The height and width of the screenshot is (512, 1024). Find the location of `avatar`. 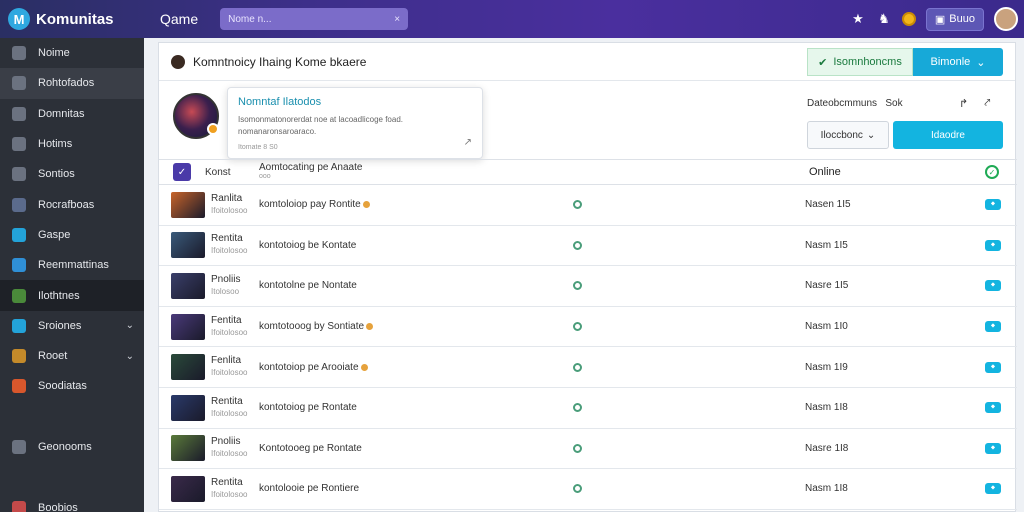

avatar is located at coordinates (1006, 19).